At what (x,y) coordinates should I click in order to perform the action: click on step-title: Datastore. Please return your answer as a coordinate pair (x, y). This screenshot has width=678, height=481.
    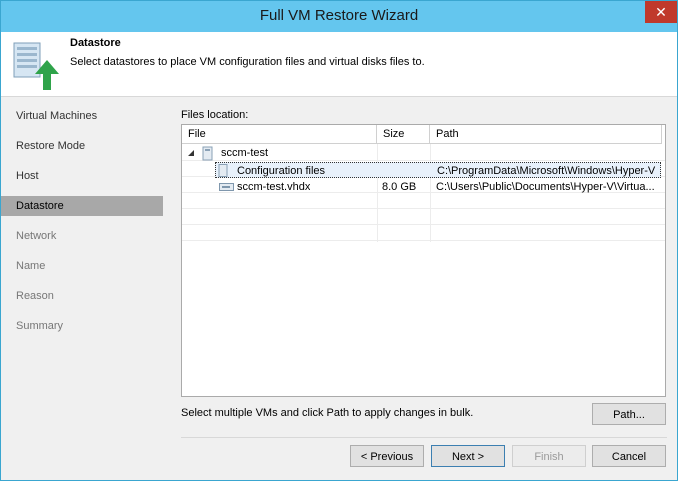
    Looking at the image, I should click on (95, 43).